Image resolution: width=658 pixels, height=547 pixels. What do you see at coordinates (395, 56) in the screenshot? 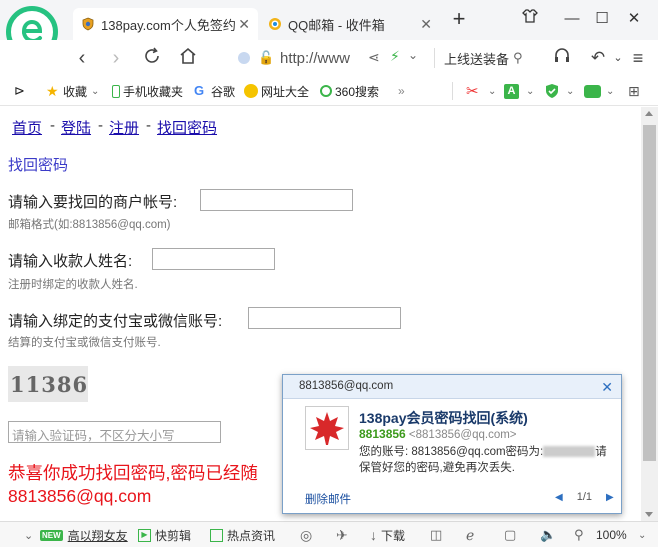
I see `lightning-icon: ⚡` at bounding box center [395, 56].